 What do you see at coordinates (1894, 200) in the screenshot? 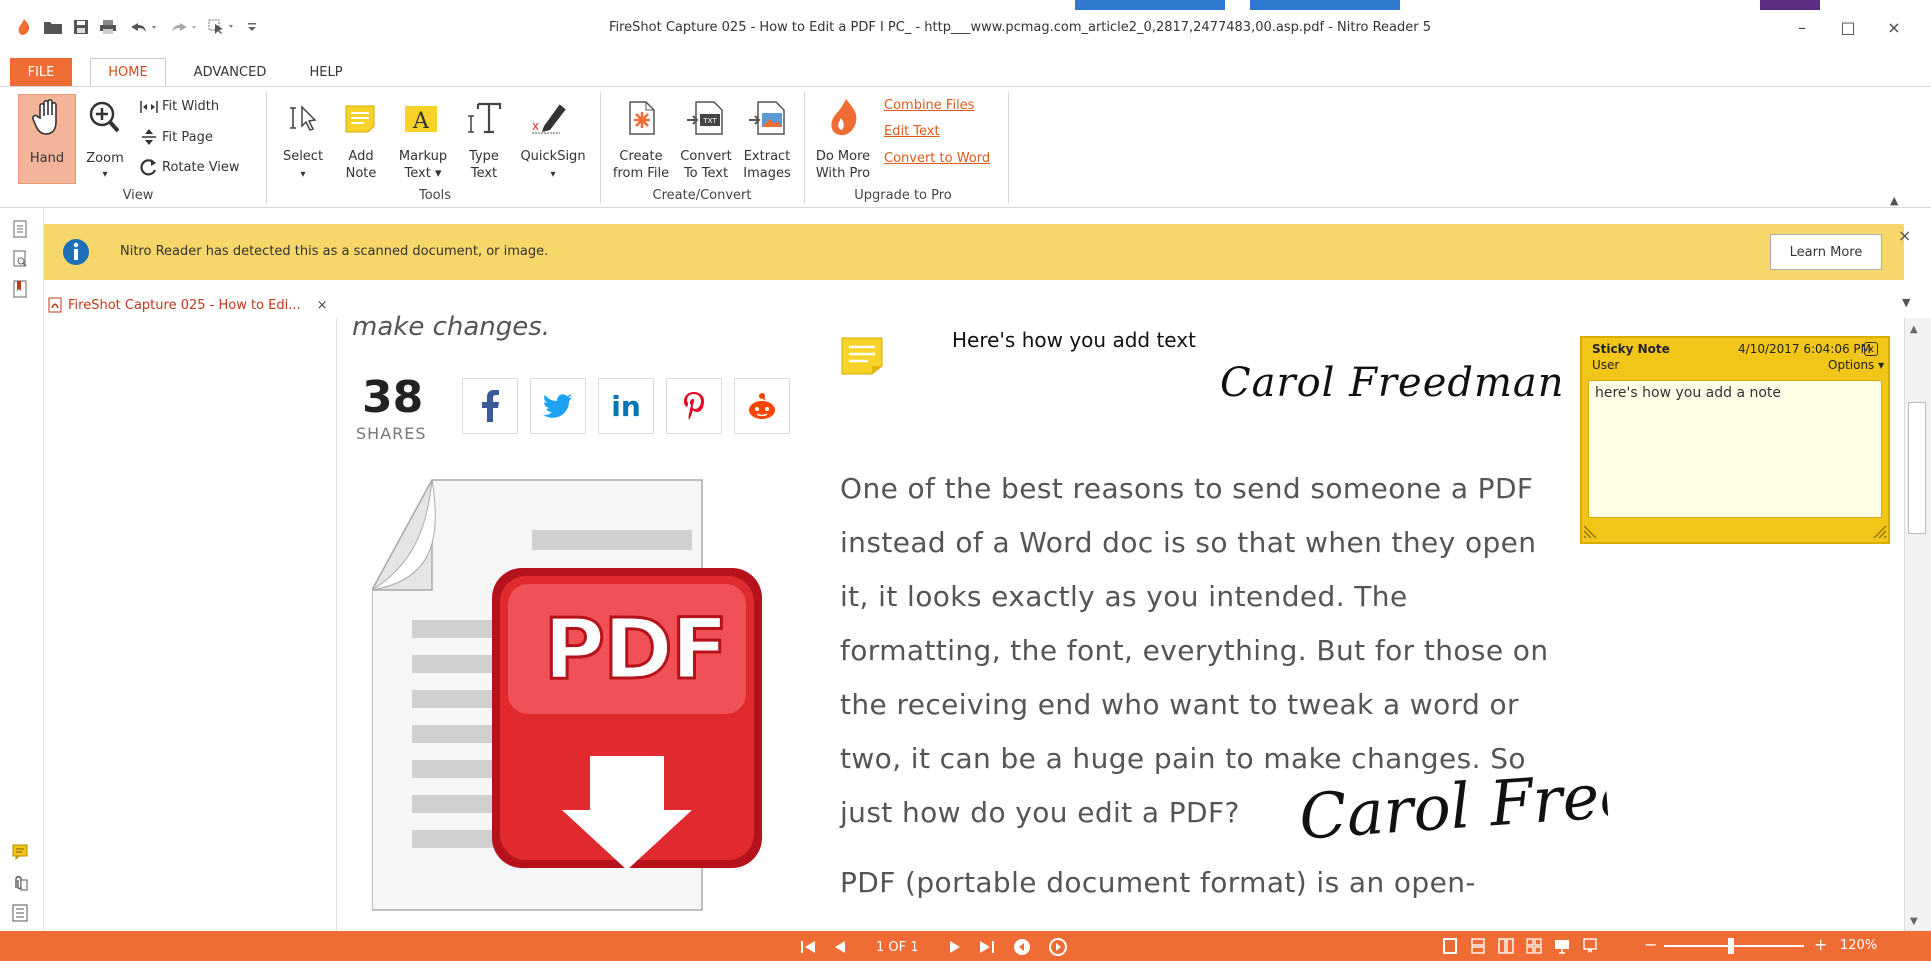
I see `collapse-ribbon-icon: ▲` at bounding box center [1894, 200].